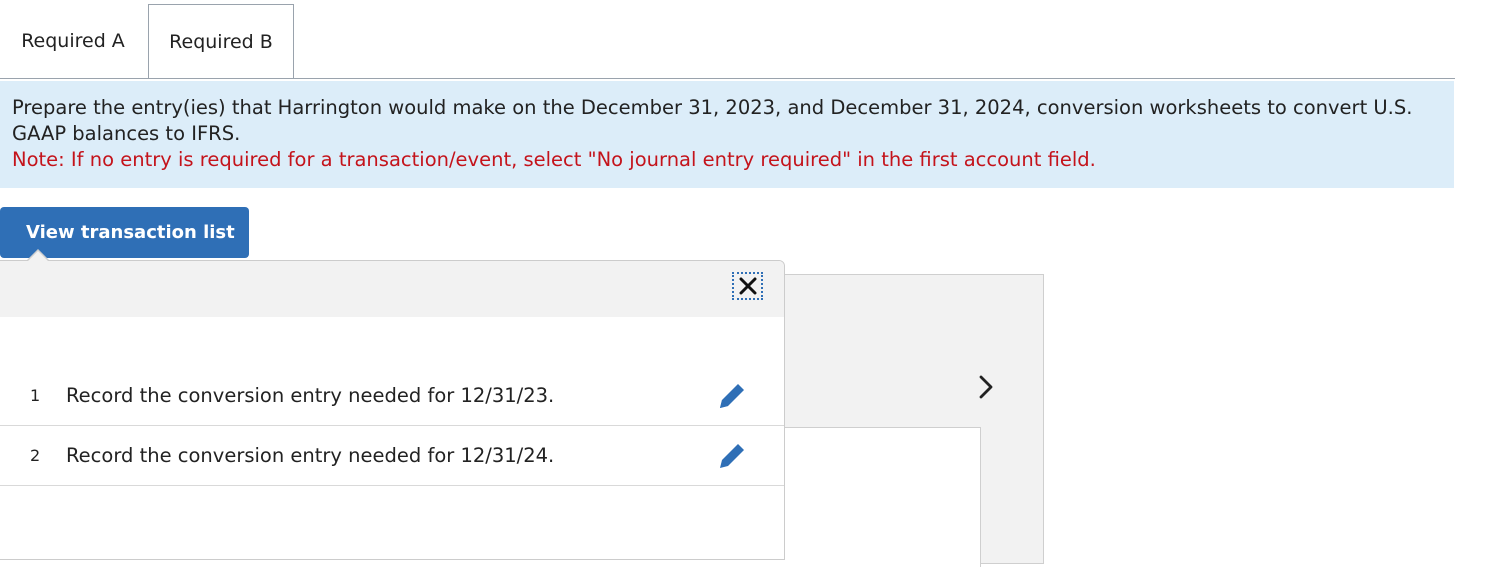 This screenshot has width=1495, height=567. I want to click on close-button, so click(747, 286).